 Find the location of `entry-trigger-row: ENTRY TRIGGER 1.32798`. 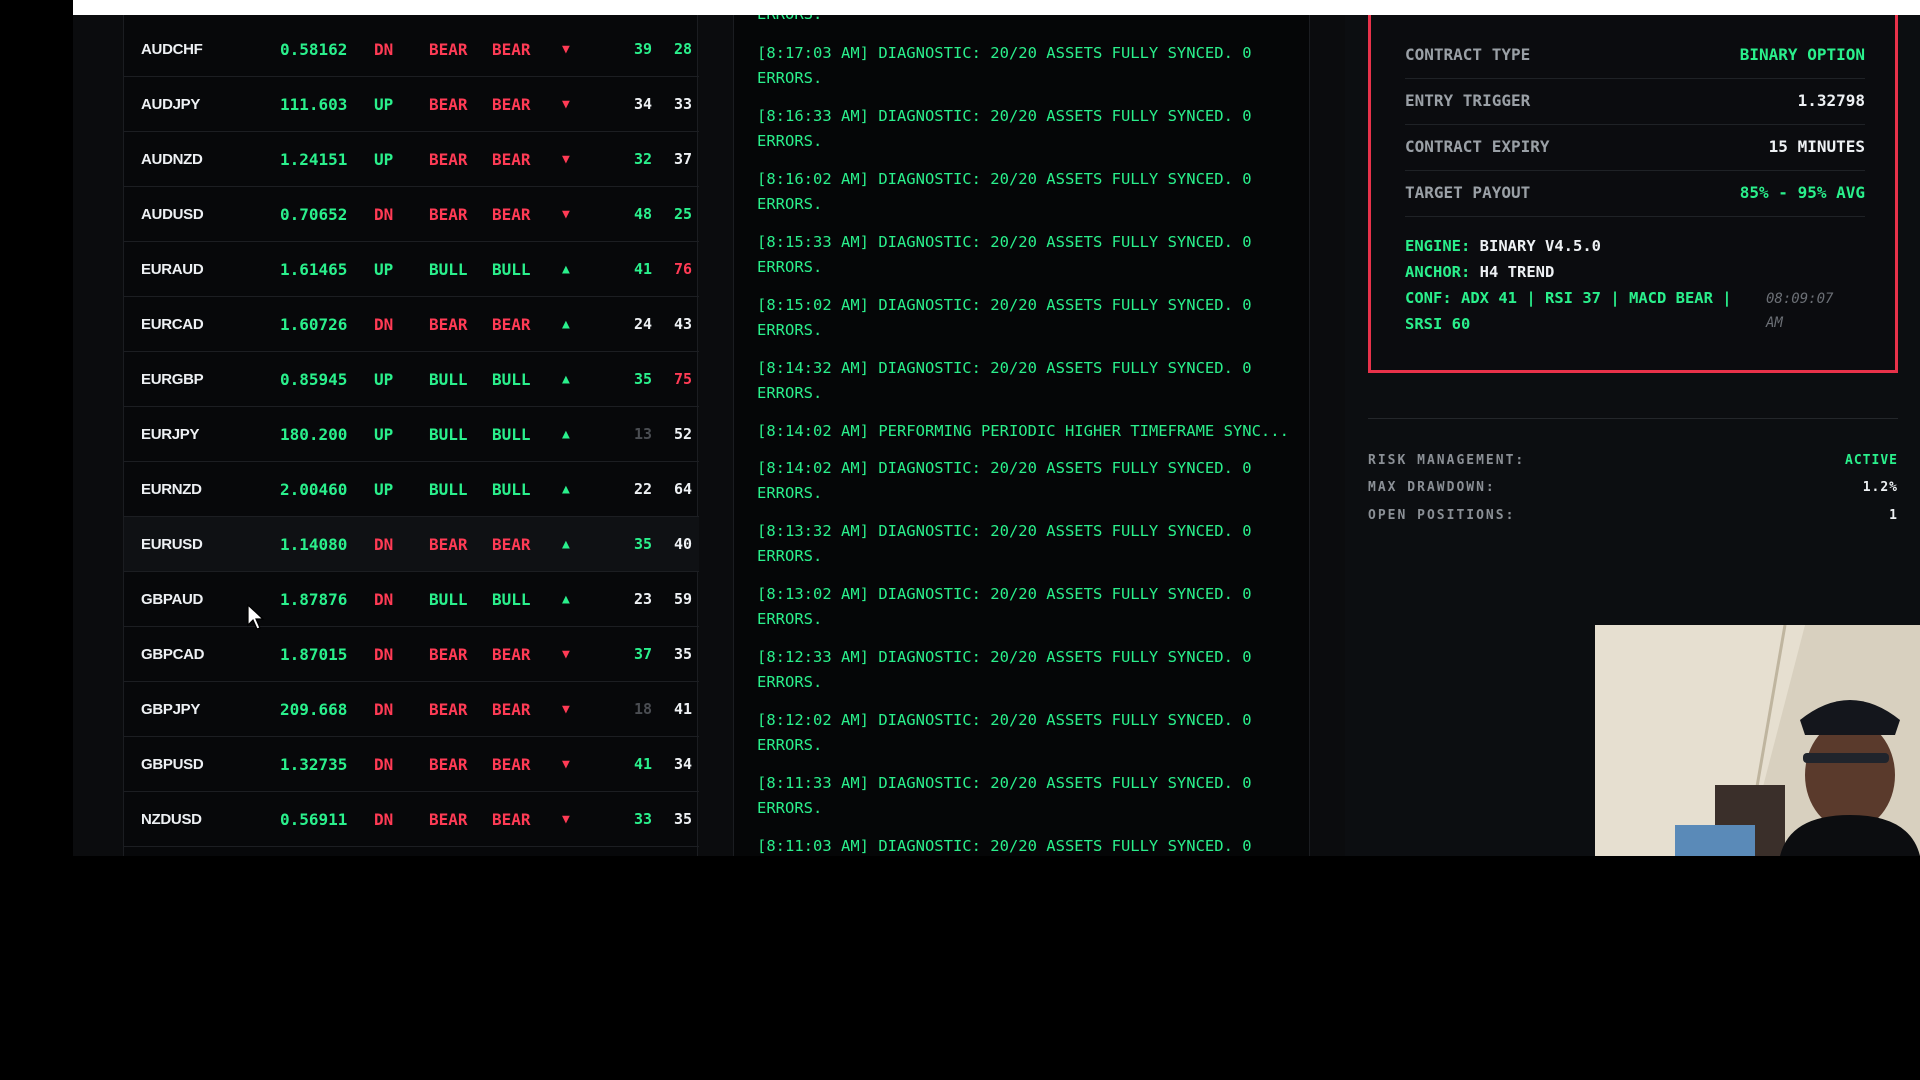

entry-trigger-row: ENTRY TRIGGER 1.32798 is located at coordinates (1635, 102).